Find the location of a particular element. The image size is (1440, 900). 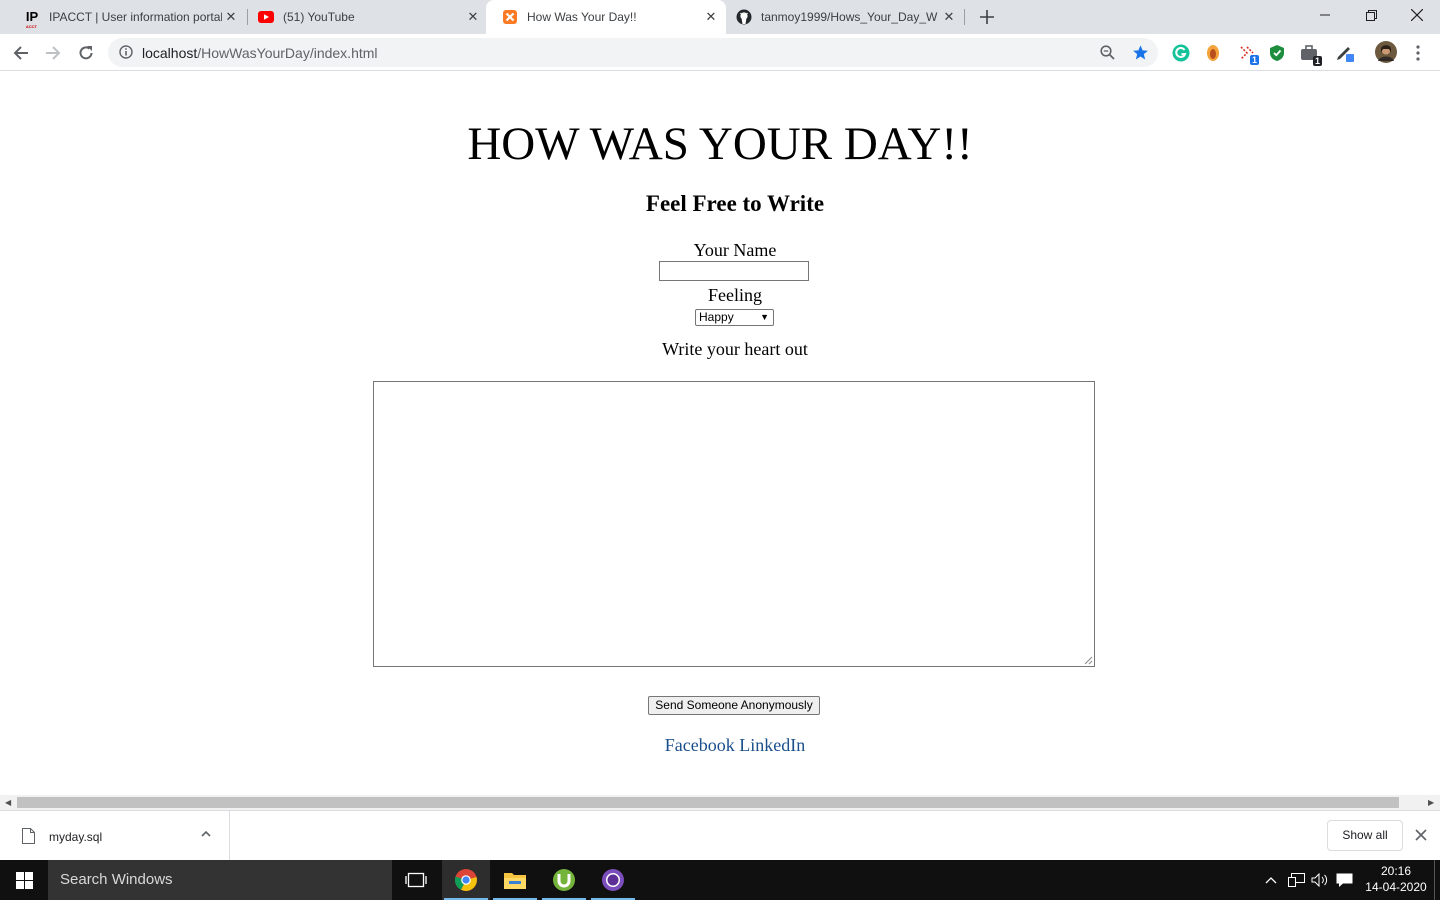

minimize-icon is located at coordinates (1325, 15).